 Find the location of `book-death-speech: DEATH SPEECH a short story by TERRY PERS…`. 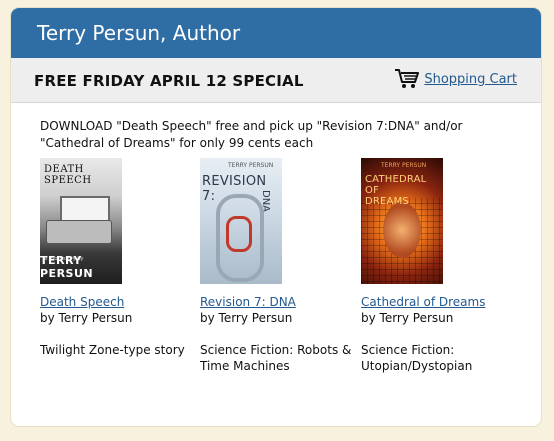

book-death-speech: DEATH SPEECH a short story by TERRY PERS… is located at coordinates (122, 258).